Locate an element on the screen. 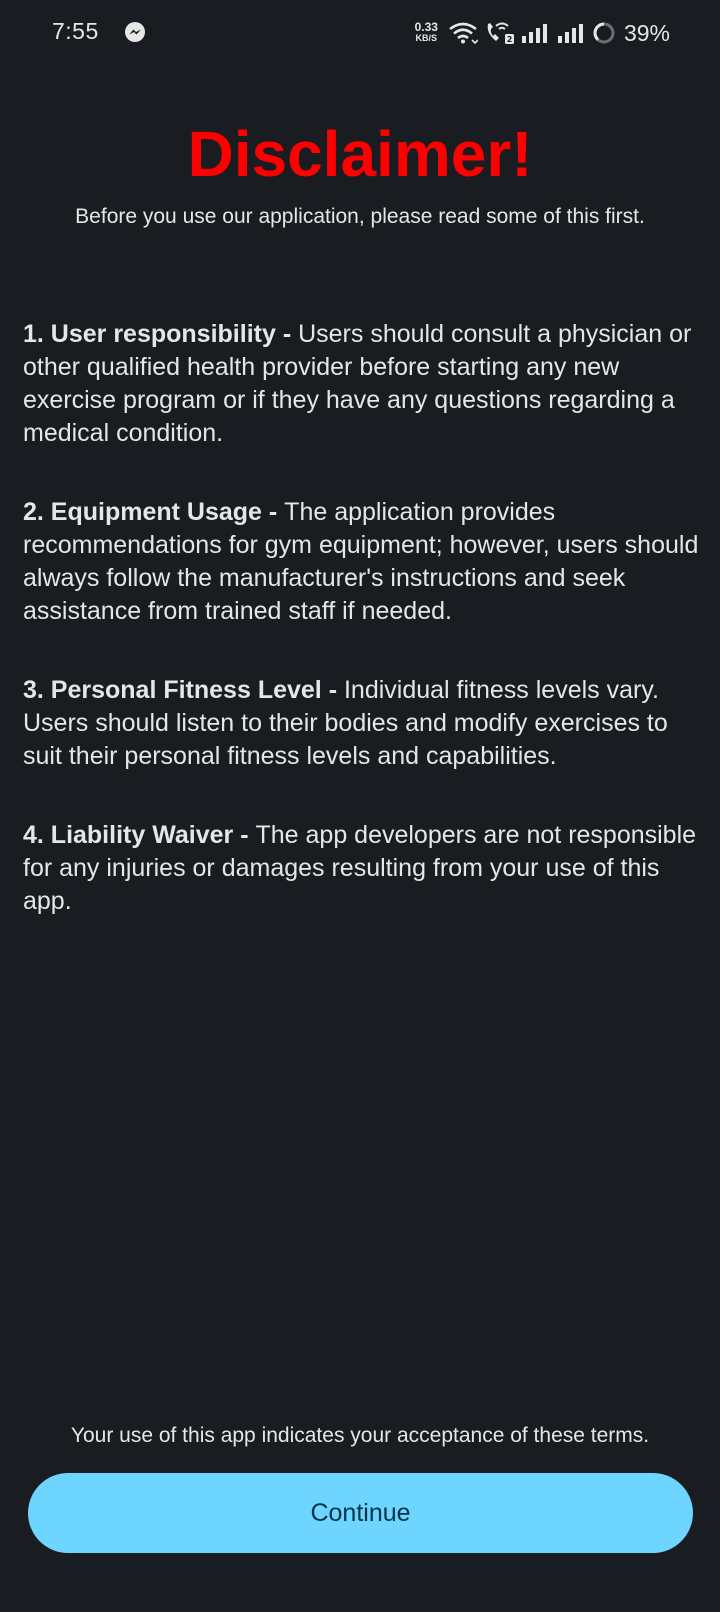 The height and width of the screenshot is (1612, 720). term-heading: 4. Liability Waiver - is located at coordinates (139, 835).